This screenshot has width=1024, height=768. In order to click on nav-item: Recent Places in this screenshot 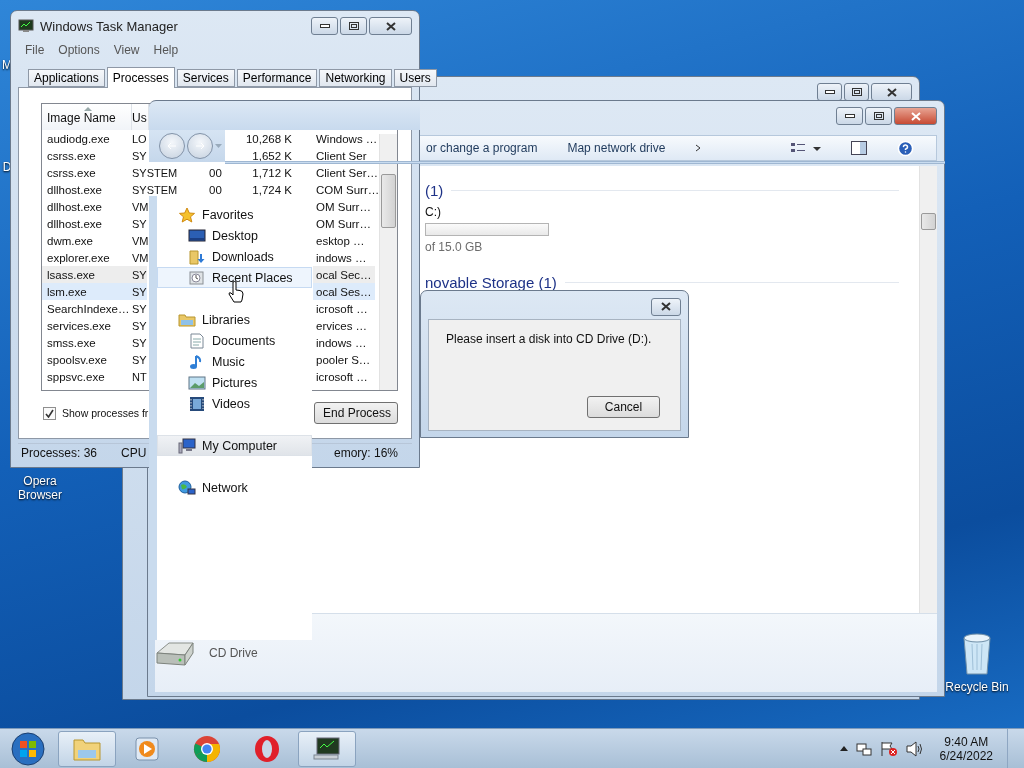, I will do `click(234, 277)`.